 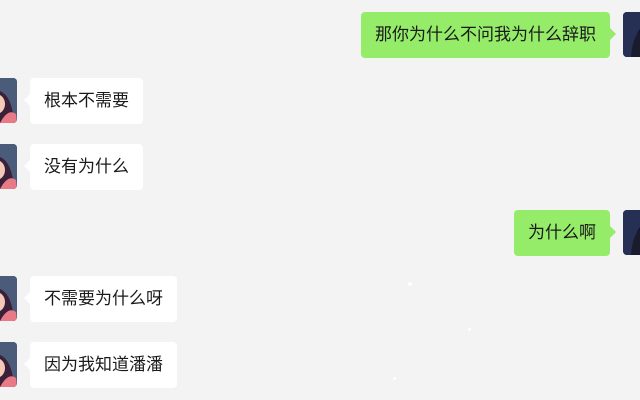 What do you see at coordinates (488, 35) in the screenshot?
I see `sent-message-bubble: 那你为什么不问我为什么辞职` at bounding box center [488, 35].